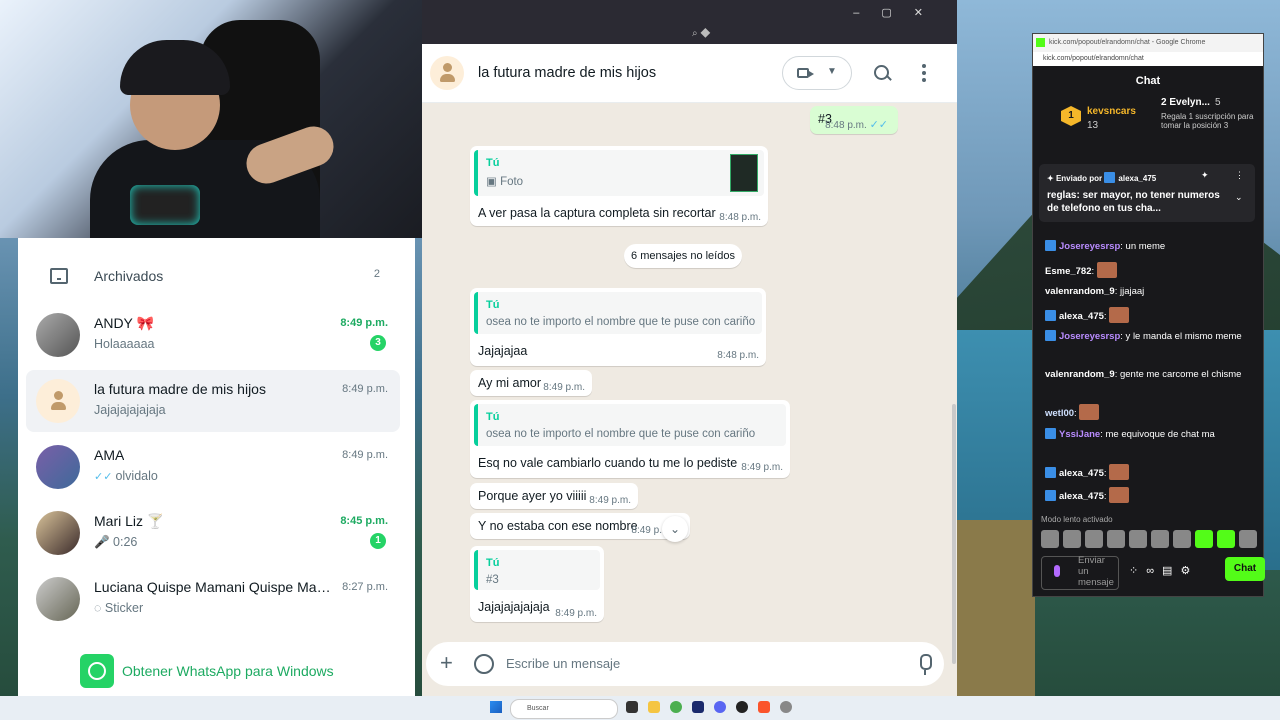  Describe the element at coordinates (1148, 434) in the screenshot. I see `chat-message: YssiJane: me equivoque de chat ma` at that location.